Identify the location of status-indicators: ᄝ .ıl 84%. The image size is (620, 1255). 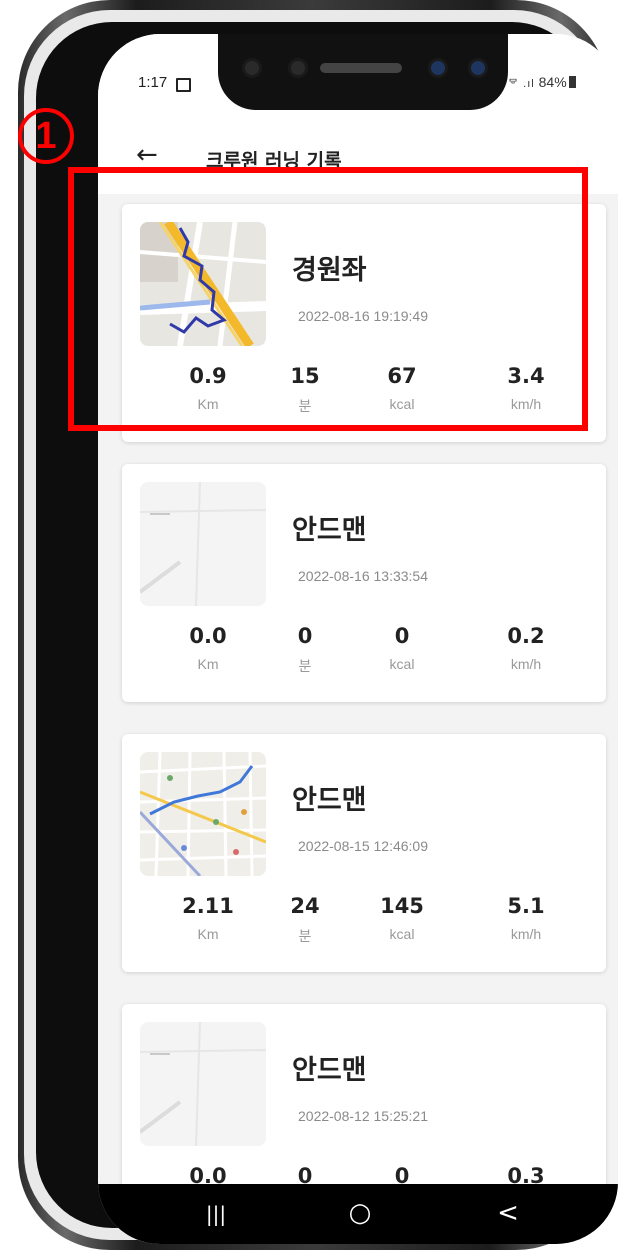
(542, 82).